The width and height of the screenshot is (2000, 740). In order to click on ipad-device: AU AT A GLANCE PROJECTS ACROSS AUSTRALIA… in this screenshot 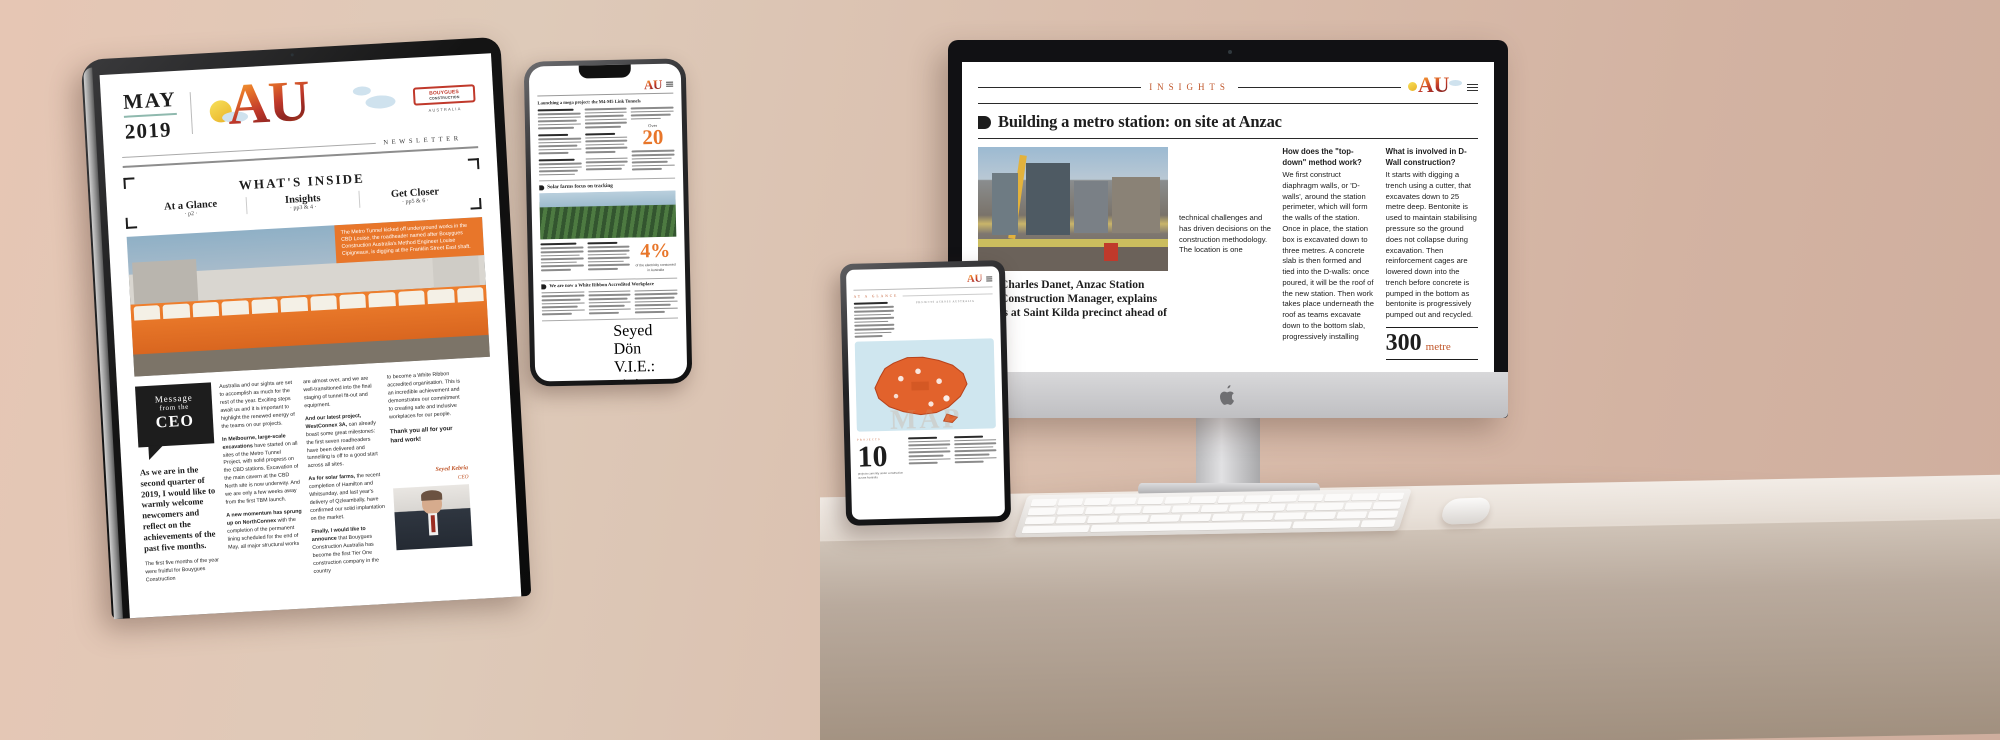, I will do `click(925, 393)`.